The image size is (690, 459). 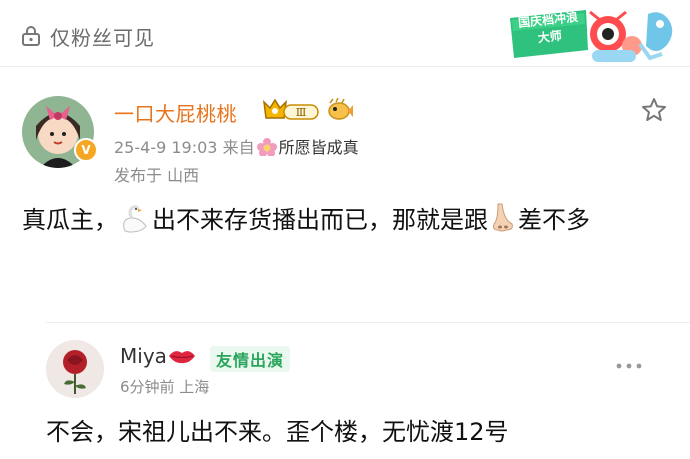 I want to click on post-body-part1: 真瓜主，, so click(x=70, y=220).